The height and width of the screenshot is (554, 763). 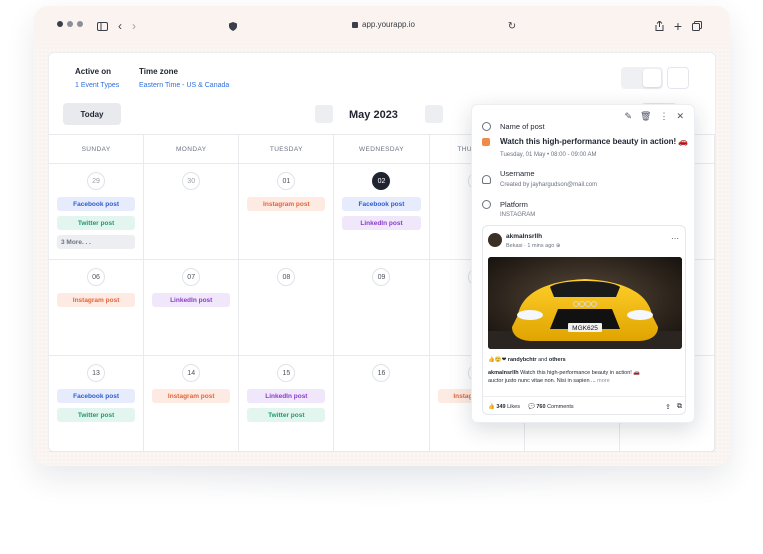 What do you see at coordinates (191, 181) in the screenshot?
I see `day-number: 30` at bounding box center [191, 181].